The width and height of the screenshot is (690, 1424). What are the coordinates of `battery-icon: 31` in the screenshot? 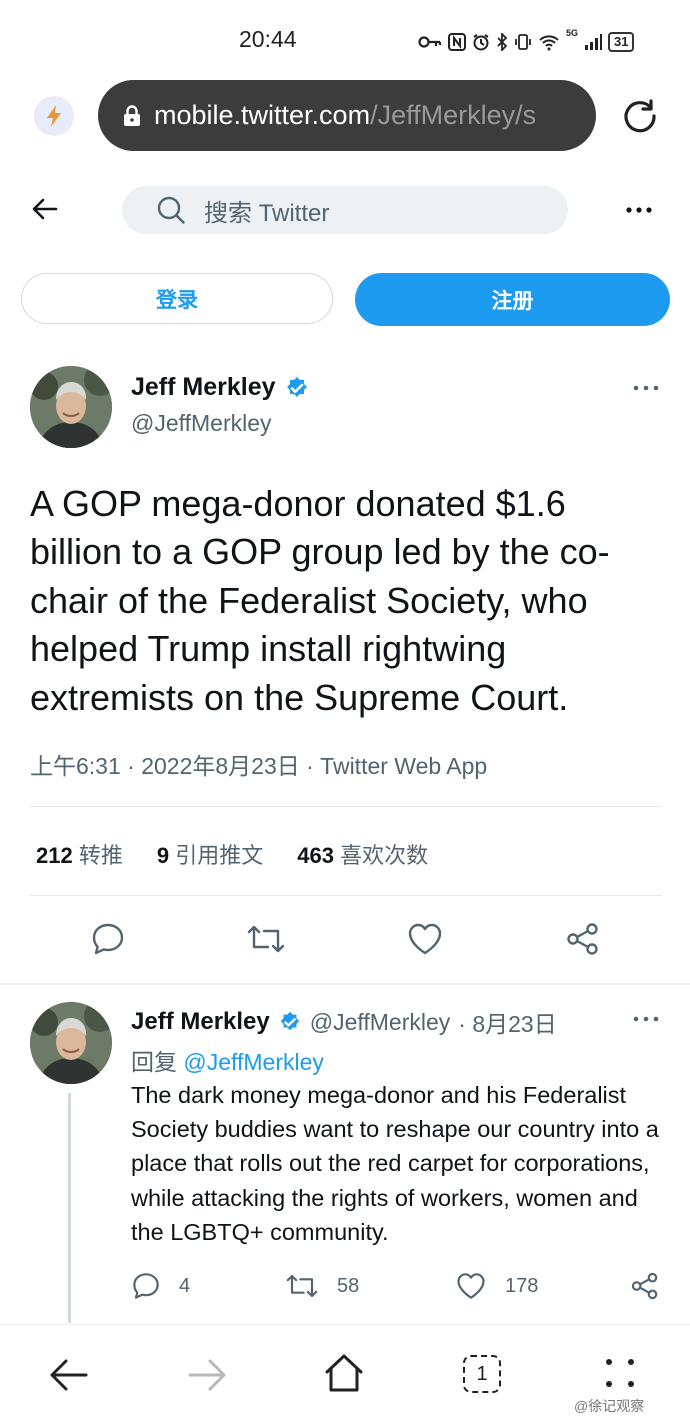 It's located at (621, 42).